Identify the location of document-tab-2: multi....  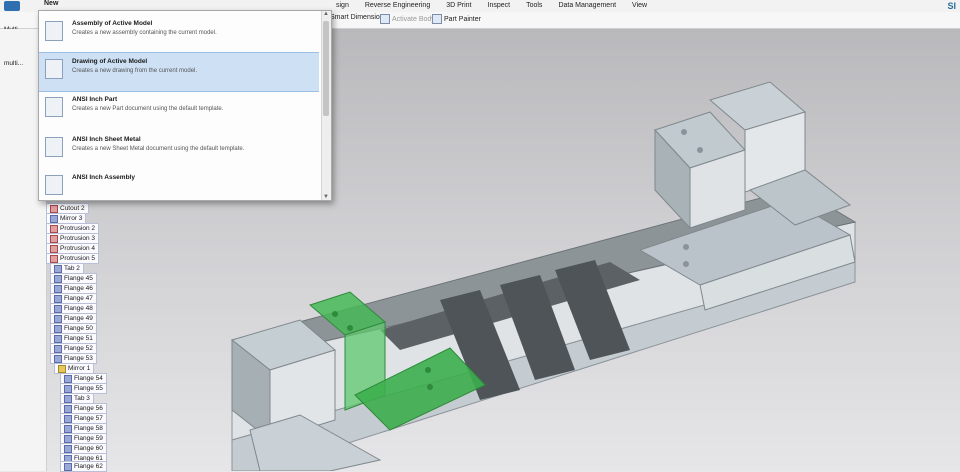
(13, 63).